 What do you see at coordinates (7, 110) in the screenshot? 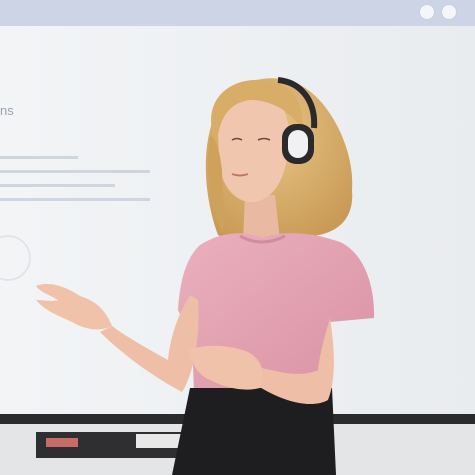
I see `screen-heading-text: ns` at bounding box center [7, 110].